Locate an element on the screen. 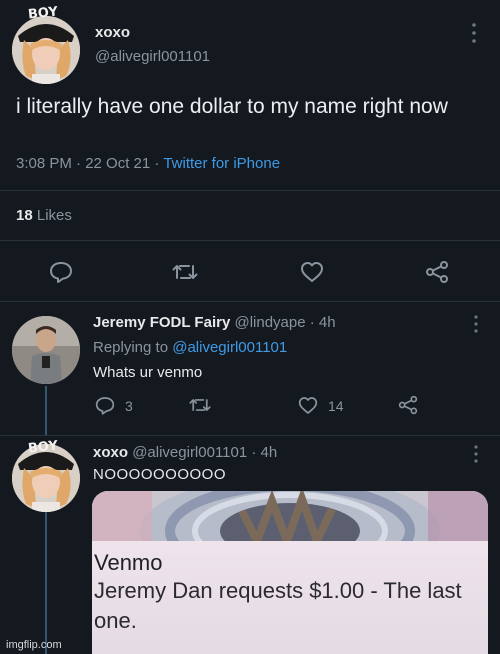 The image size is (500, 654). venmo-title: Venmo is located at coordinates (128, 562).